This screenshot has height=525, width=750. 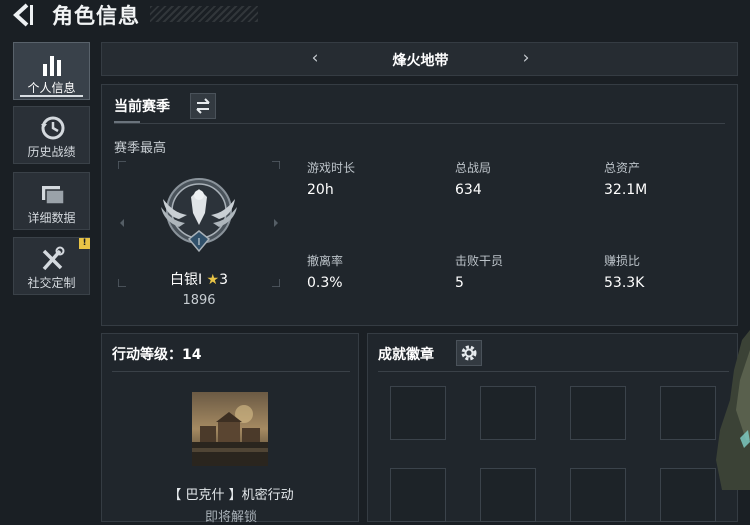 I want to click on stat-label-extract-rate: 撤离率, so click(x=325, y=261).